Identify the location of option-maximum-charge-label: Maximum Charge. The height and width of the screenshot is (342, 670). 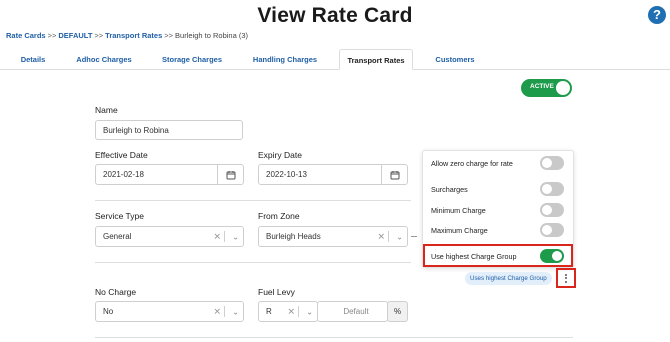
(459, 230).